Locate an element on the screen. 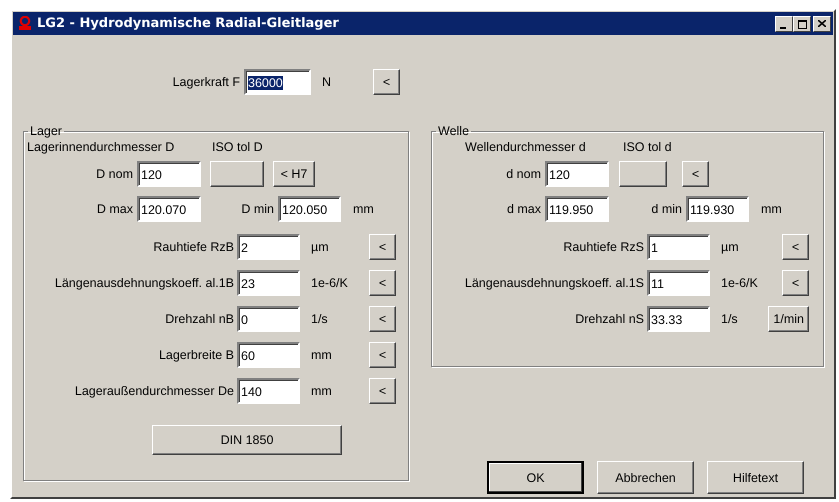  tolerance-button: < is located at coordinates (695, 174).